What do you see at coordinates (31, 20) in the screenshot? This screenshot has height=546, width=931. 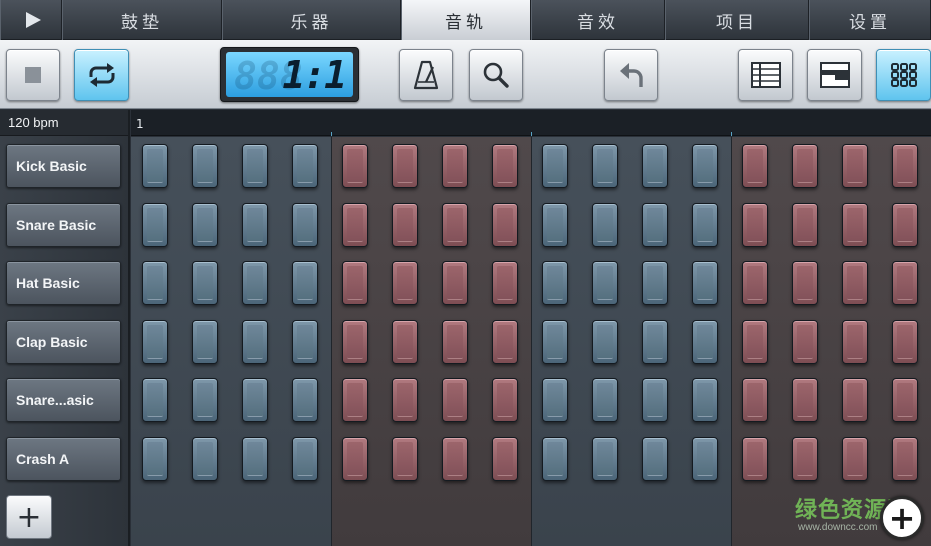 I see `play-button` at bounding box center [31, 20].